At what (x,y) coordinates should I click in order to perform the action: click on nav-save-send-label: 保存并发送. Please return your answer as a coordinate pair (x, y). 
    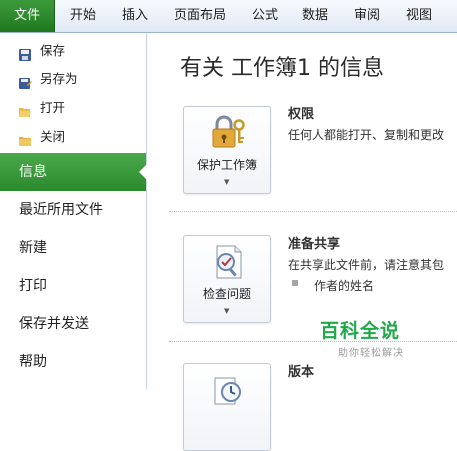
    Looking at the image, I should click on (54, 324).